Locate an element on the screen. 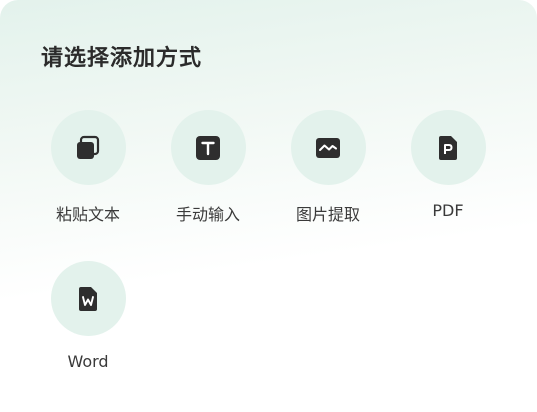  option-paste-text: 粘贴文本 is located at coordinates (88, 175).